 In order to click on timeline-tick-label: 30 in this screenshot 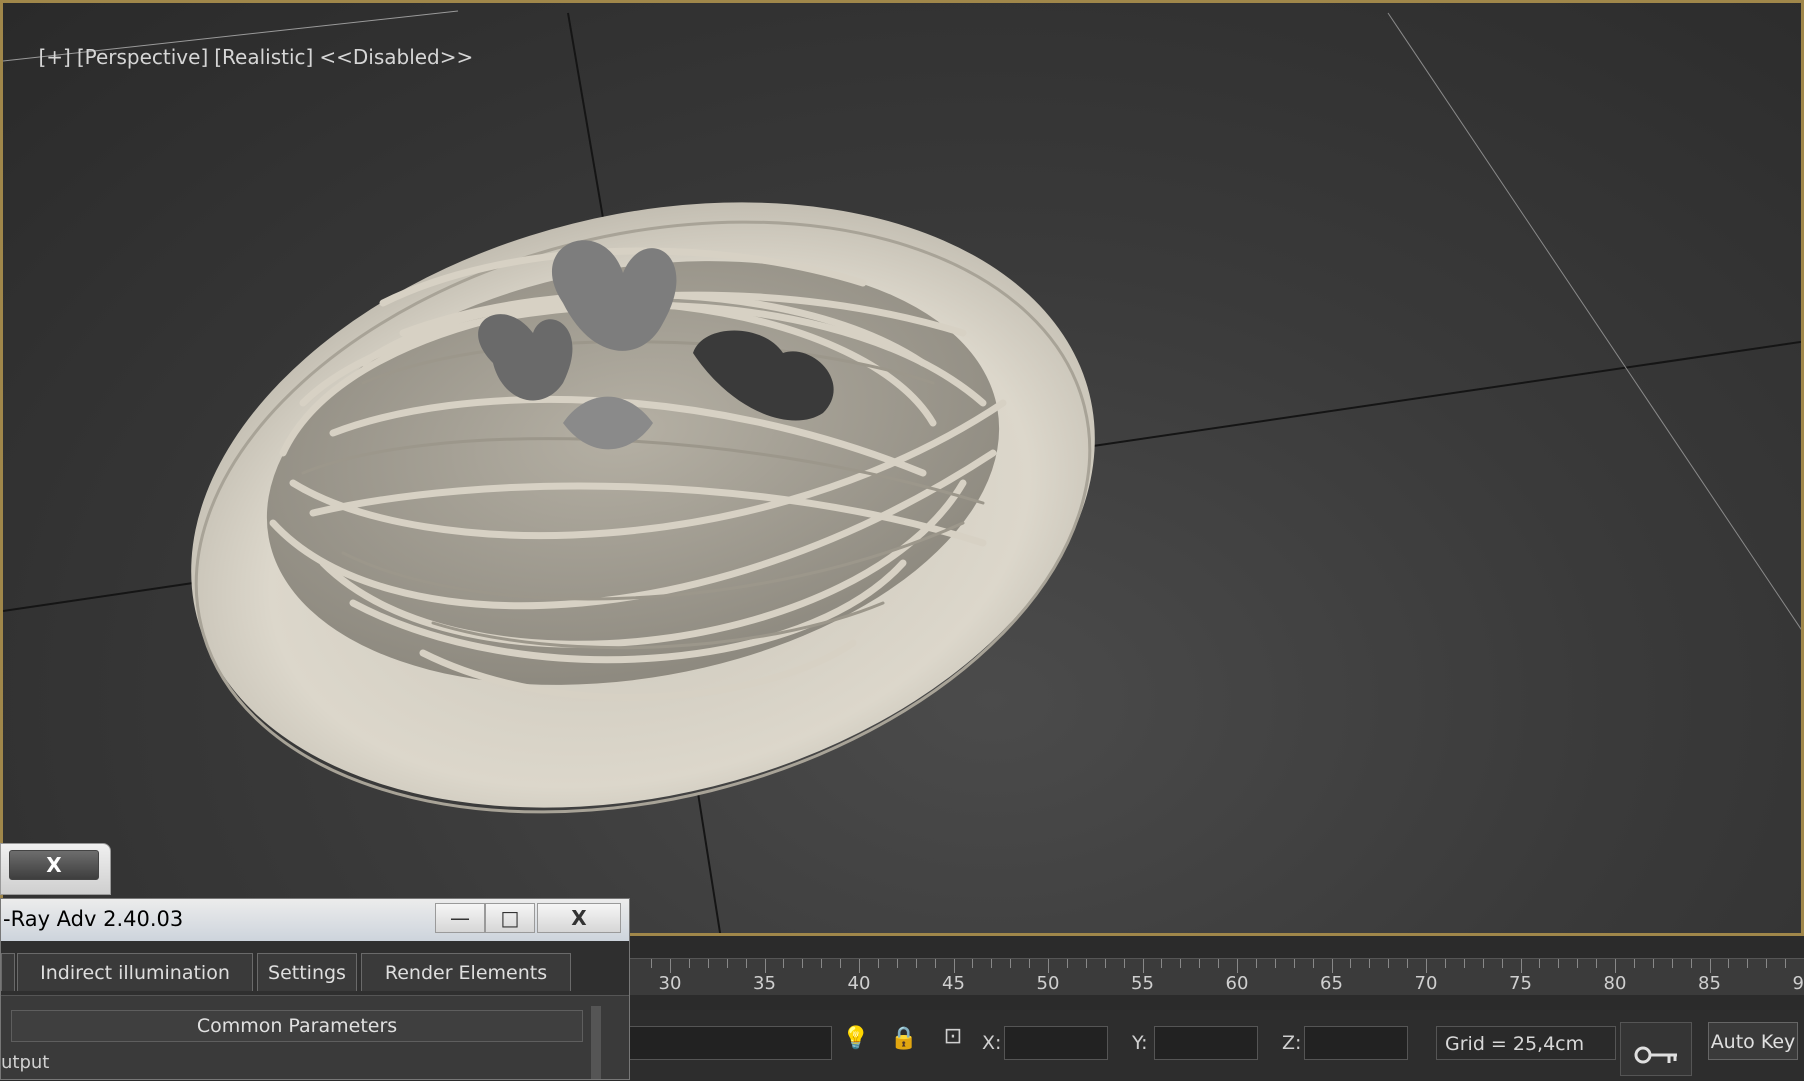, I will do `click(670, 983)`.